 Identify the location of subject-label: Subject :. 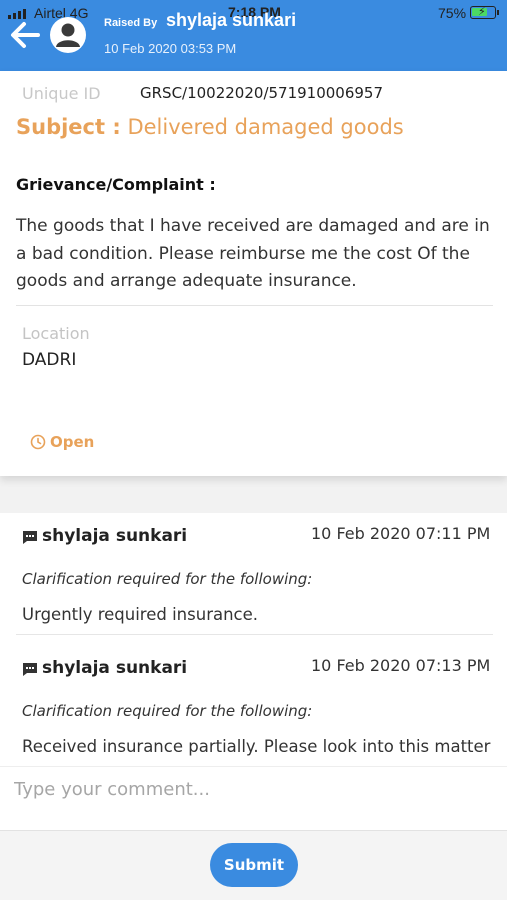
(68, 127).